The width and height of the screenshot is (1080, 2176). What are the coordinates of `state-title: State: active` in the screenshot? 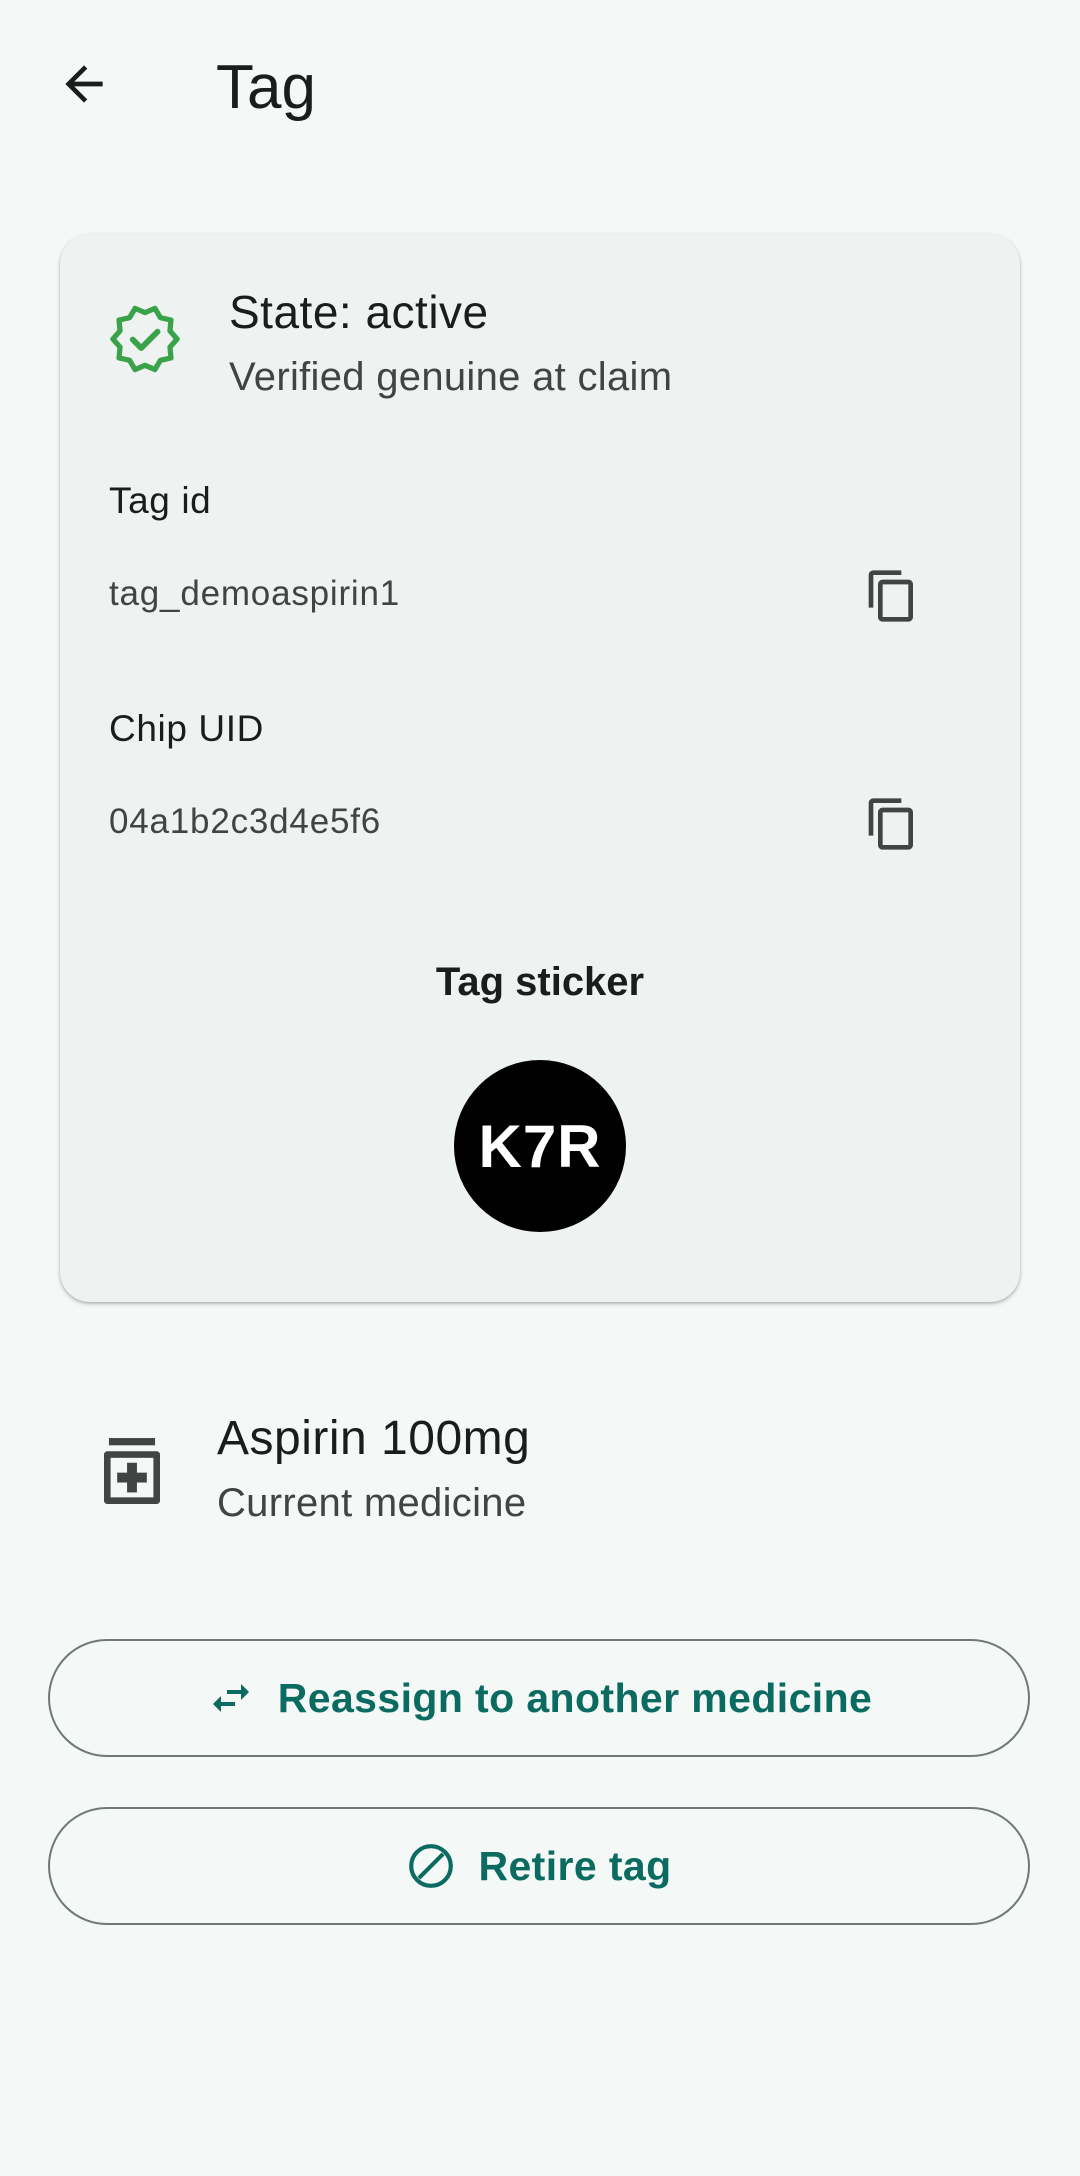 It's located at (359, 312).